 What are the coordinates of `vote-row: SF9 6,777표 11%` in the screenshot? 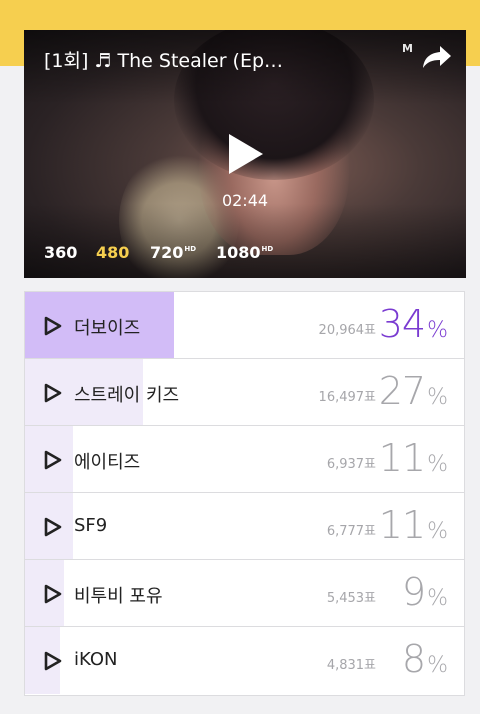 It's located at (244, 526).